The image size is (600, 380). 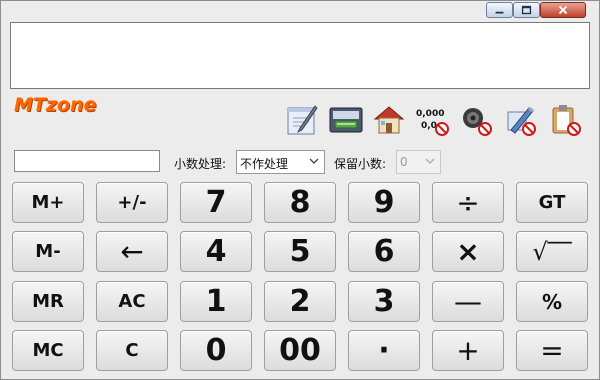 What do you see at coordinates (552, 350) in the screenshot?
I see `equals-key: =` at bounding box center [552, 350].